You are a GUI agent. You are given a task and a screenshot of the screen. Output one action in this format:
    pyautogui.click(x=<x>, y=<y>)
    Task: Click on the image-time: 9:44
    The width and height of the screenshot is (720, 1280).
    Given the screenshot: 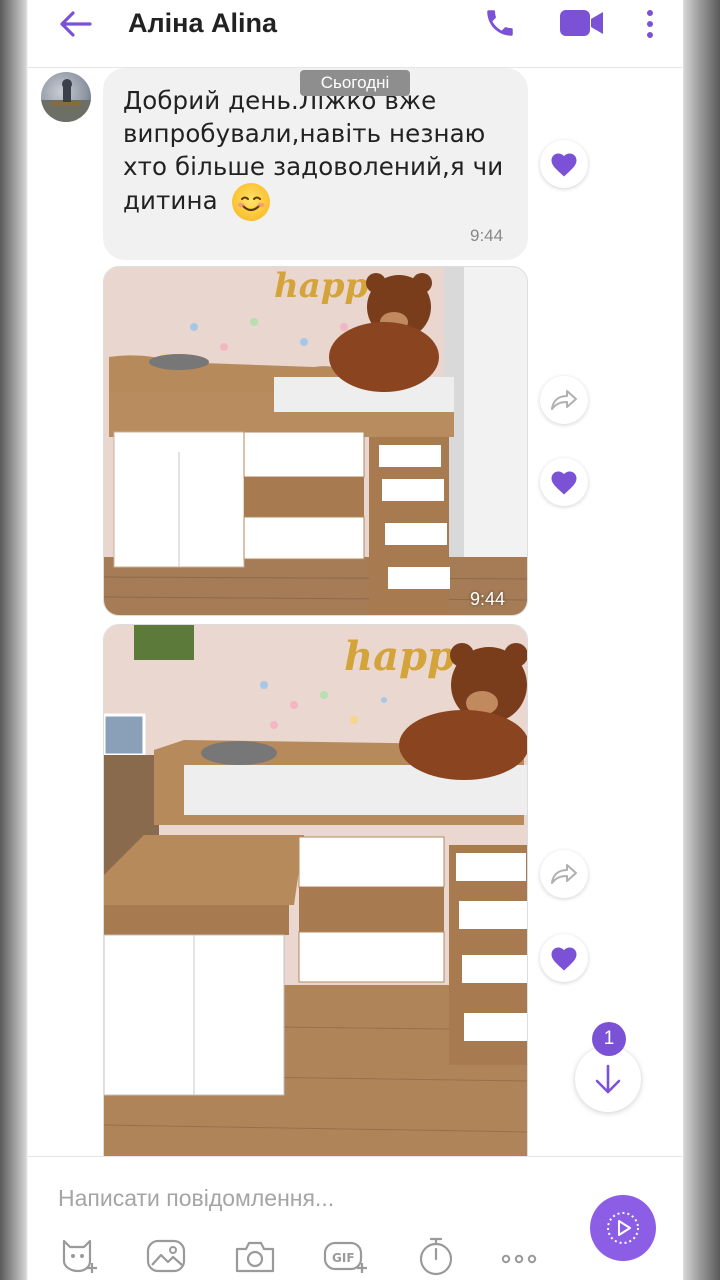 What is the action you would take?
    pyautogui.click(x=488, y=599)
    